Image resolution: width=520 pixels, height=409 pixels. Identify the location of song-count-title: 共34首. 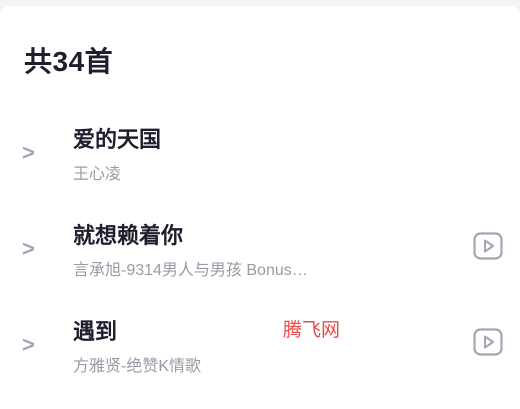
(69, 61).